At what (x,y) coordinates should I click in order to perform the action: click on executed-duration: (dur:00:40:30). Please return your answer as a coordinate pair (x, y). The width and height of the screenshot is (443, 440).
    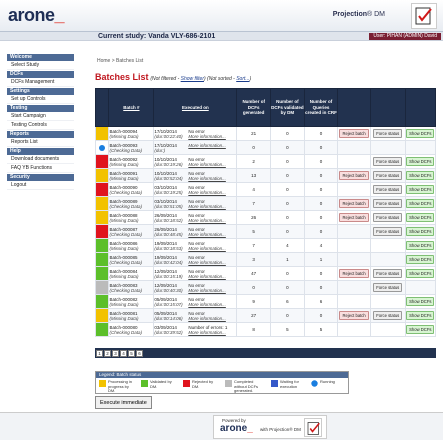
    Looking at the image, I should click on (168, 290).